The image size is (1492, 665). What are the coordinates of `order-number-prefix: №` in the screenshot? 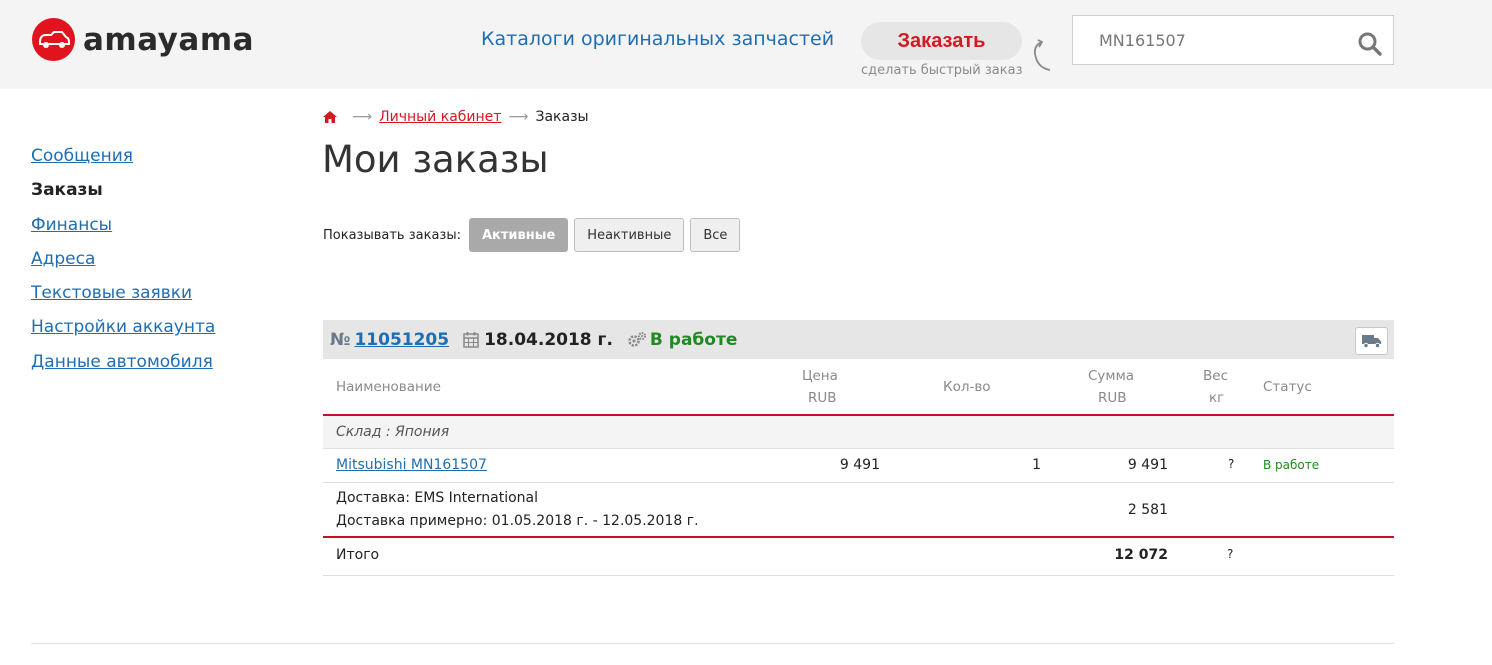 It's located at (340, 339).